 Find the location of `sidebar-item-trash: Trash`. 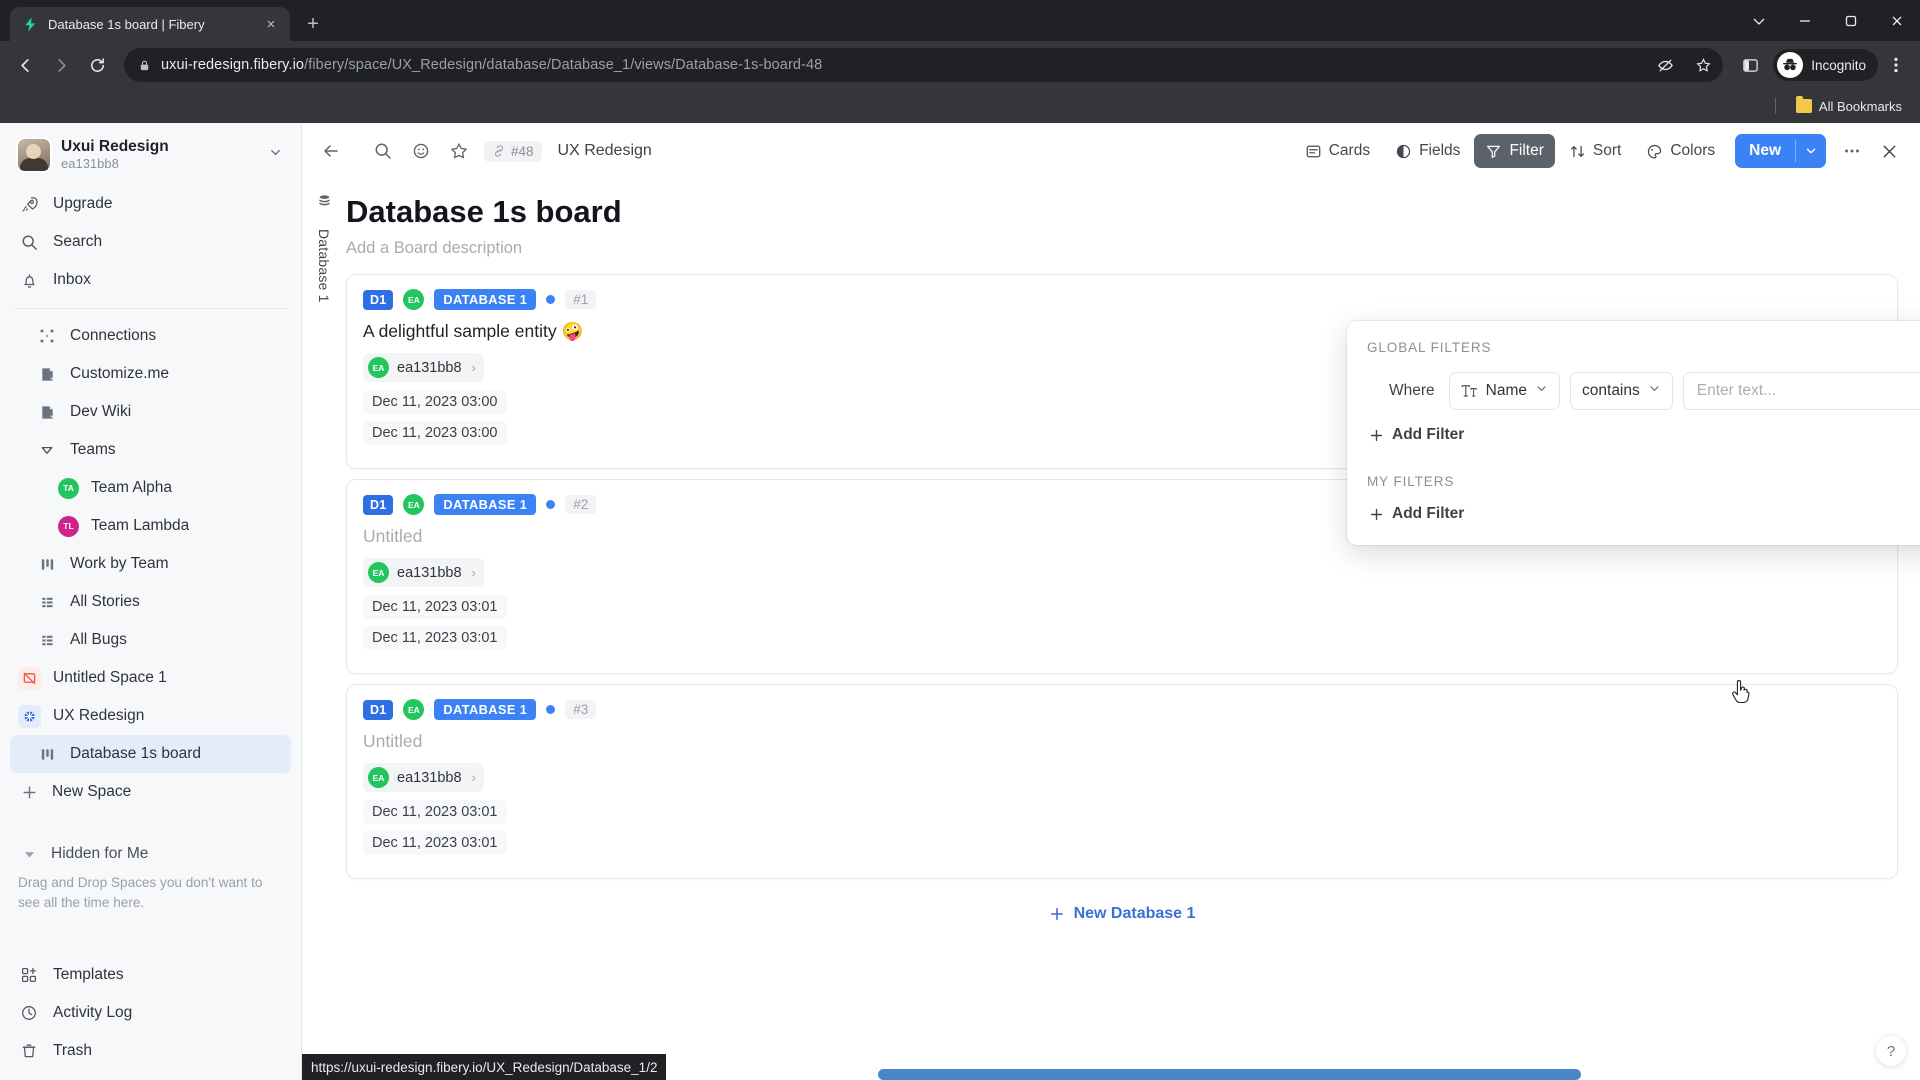

sidebar-item-trash: Trash is located at coordinates (150, 1051).